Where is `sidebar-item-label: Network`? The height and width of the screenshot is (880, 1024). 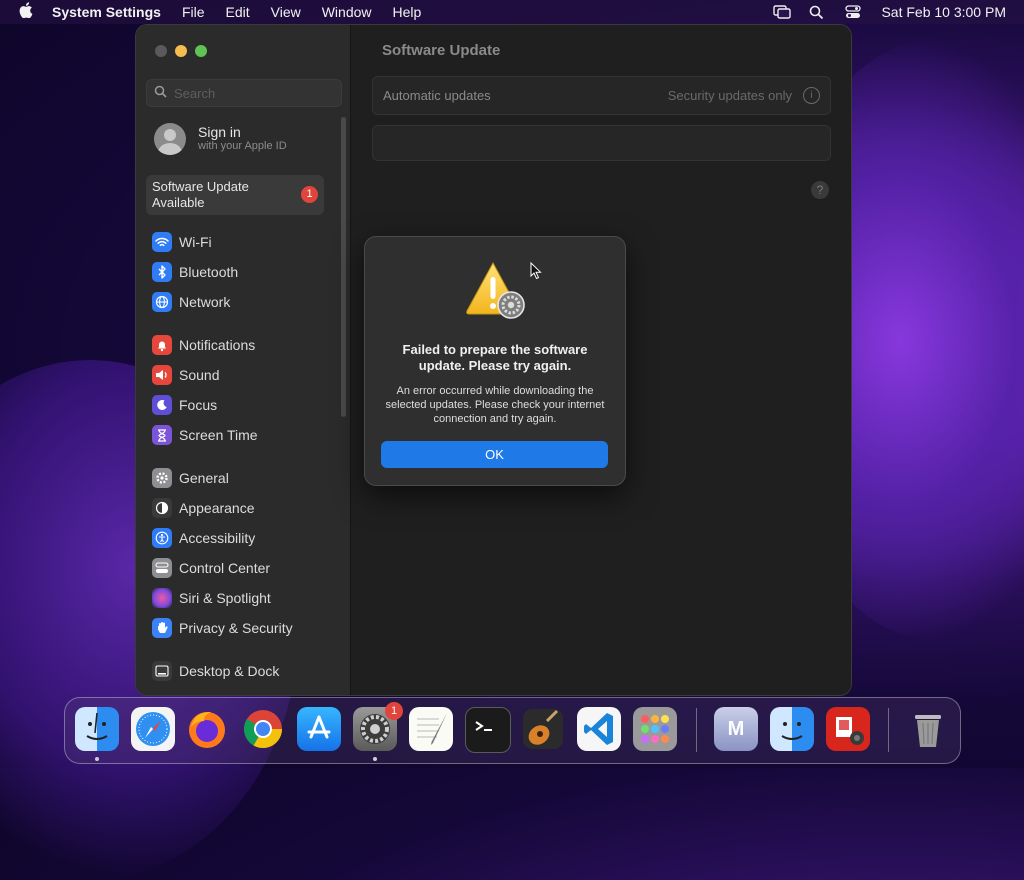 sidebar-item-label: Network is located at coordinates (205, 302).